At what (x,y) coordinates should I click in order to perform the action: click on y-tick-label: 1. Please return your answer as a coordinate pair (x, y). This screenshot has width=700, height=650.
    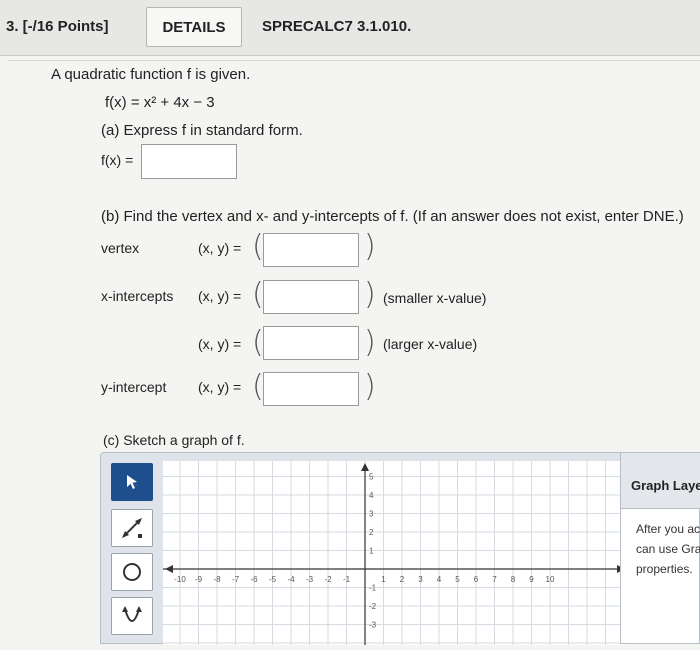
    Looking at the image, I should click on (371, 551).